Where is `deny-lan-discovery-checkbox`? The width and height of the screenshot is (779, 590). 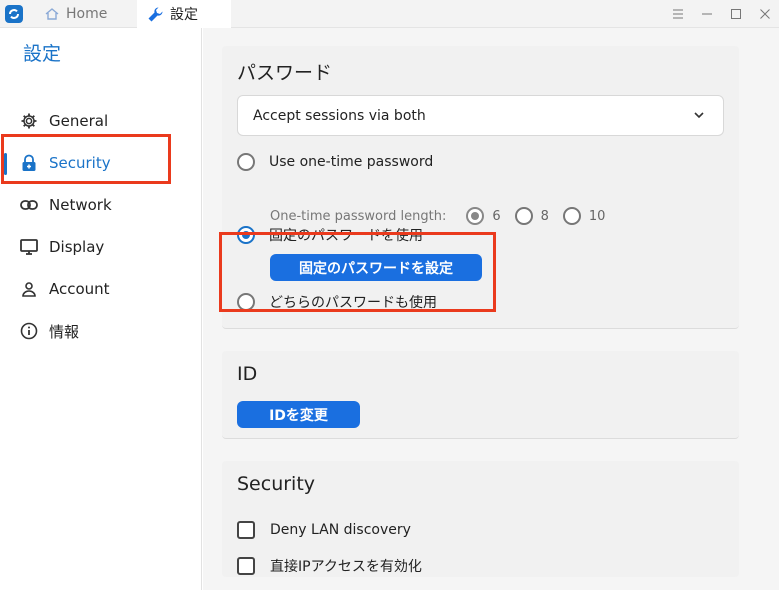
deny-lan-discovery-checkbox is located at coordinates (246, 530).